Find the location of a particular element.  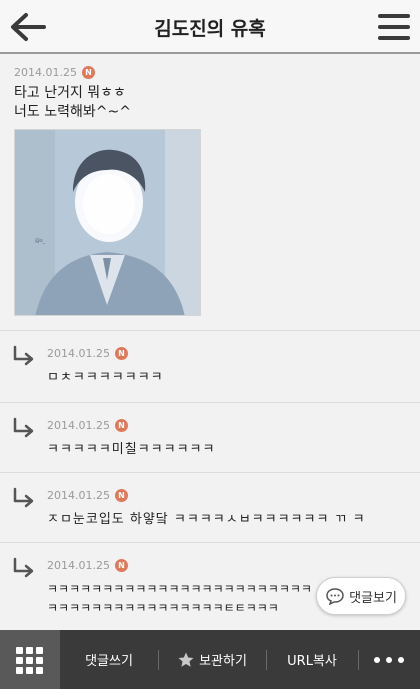

reply-text-line: ㅈㅁ눈코입도 하얗닼 ㅋㅋㅋㅋㅅㅂㅋㅋㅋㅋㅋㅋ ㄲ ㅋ is located at coordinates (206, 519).